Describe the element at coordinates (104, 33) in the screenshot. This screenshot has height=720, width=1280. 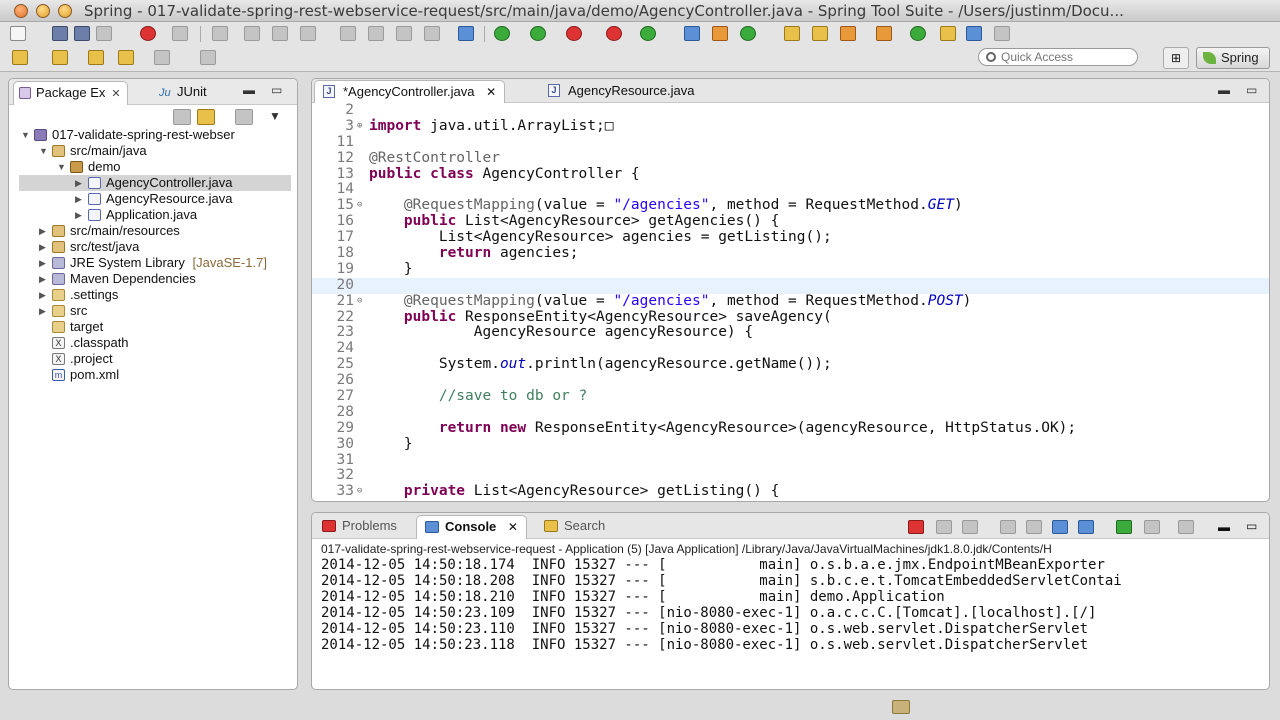
I see `print-icon` at that location.